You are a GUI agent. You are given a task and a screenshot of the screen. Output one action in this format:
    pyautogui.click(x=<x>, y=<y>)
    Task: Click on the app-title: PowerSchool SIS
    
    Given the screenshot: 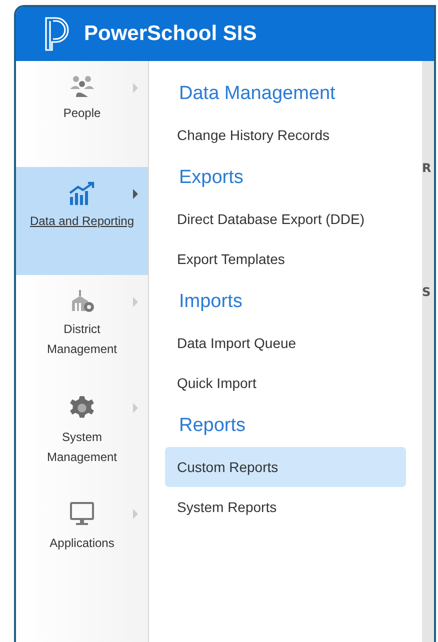 What is the action you would take?
    pyautogui.click(x=170, y=34)
    